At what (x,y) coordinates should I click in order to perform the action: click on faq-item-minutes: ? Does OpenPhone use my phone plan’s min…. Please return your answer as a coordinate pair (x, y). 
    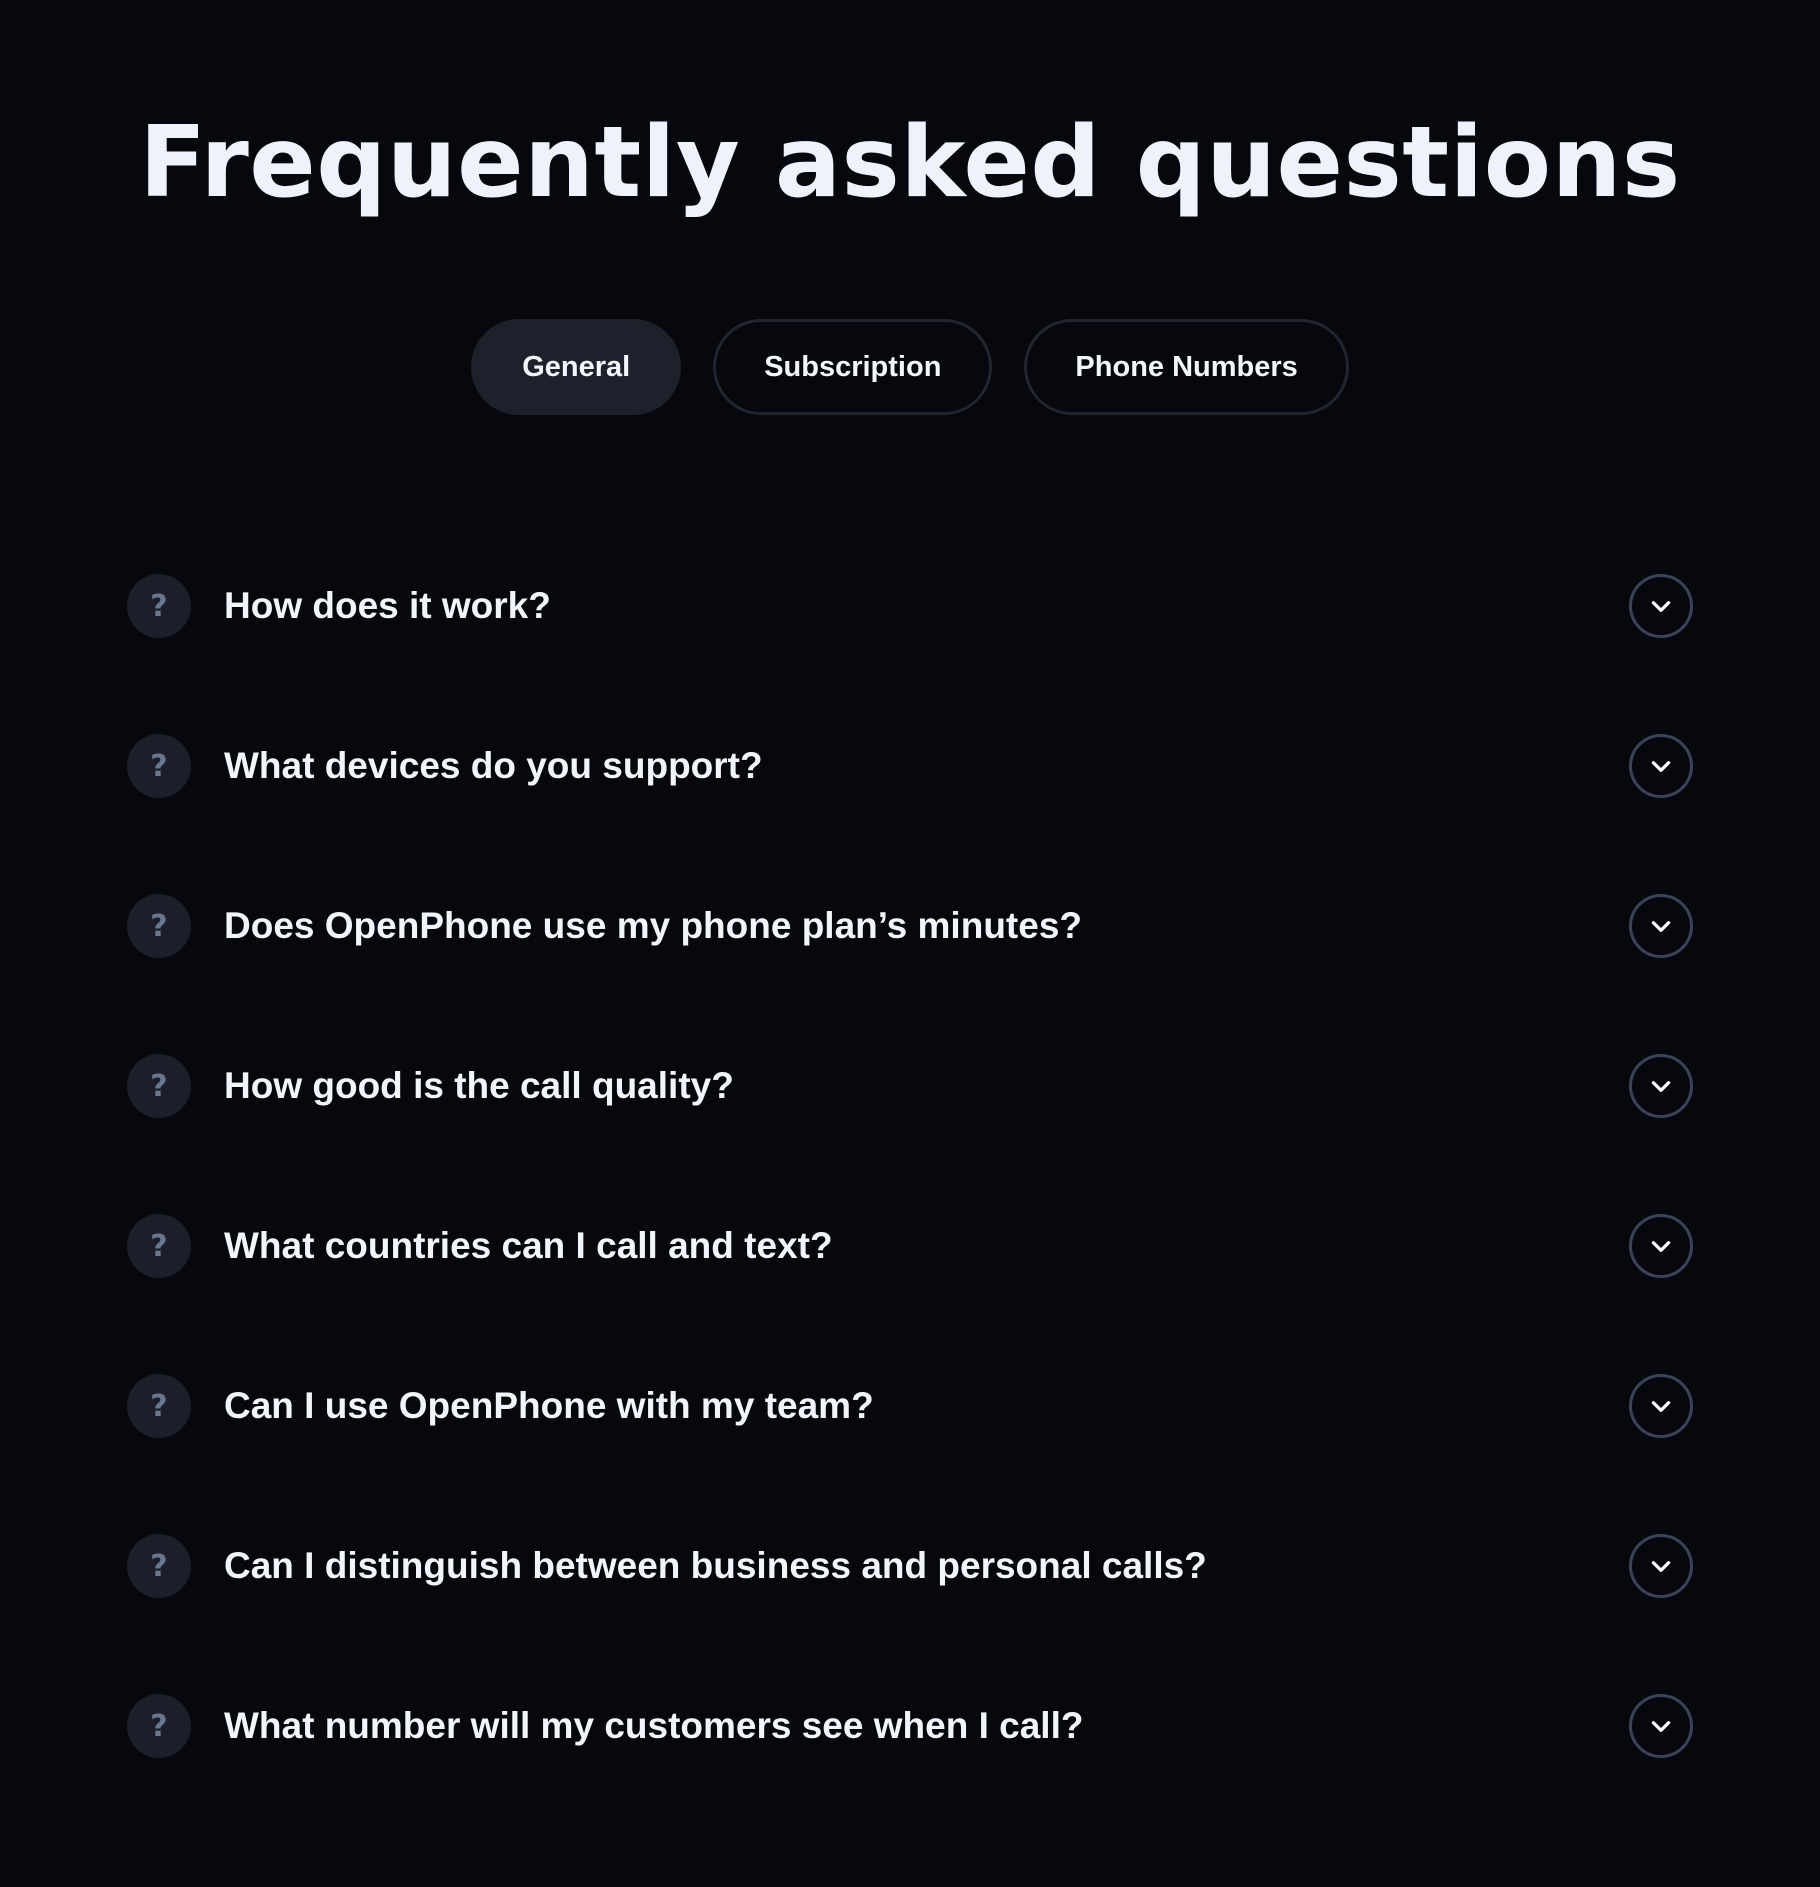
    Looking at the image, I should click on (910, 926).